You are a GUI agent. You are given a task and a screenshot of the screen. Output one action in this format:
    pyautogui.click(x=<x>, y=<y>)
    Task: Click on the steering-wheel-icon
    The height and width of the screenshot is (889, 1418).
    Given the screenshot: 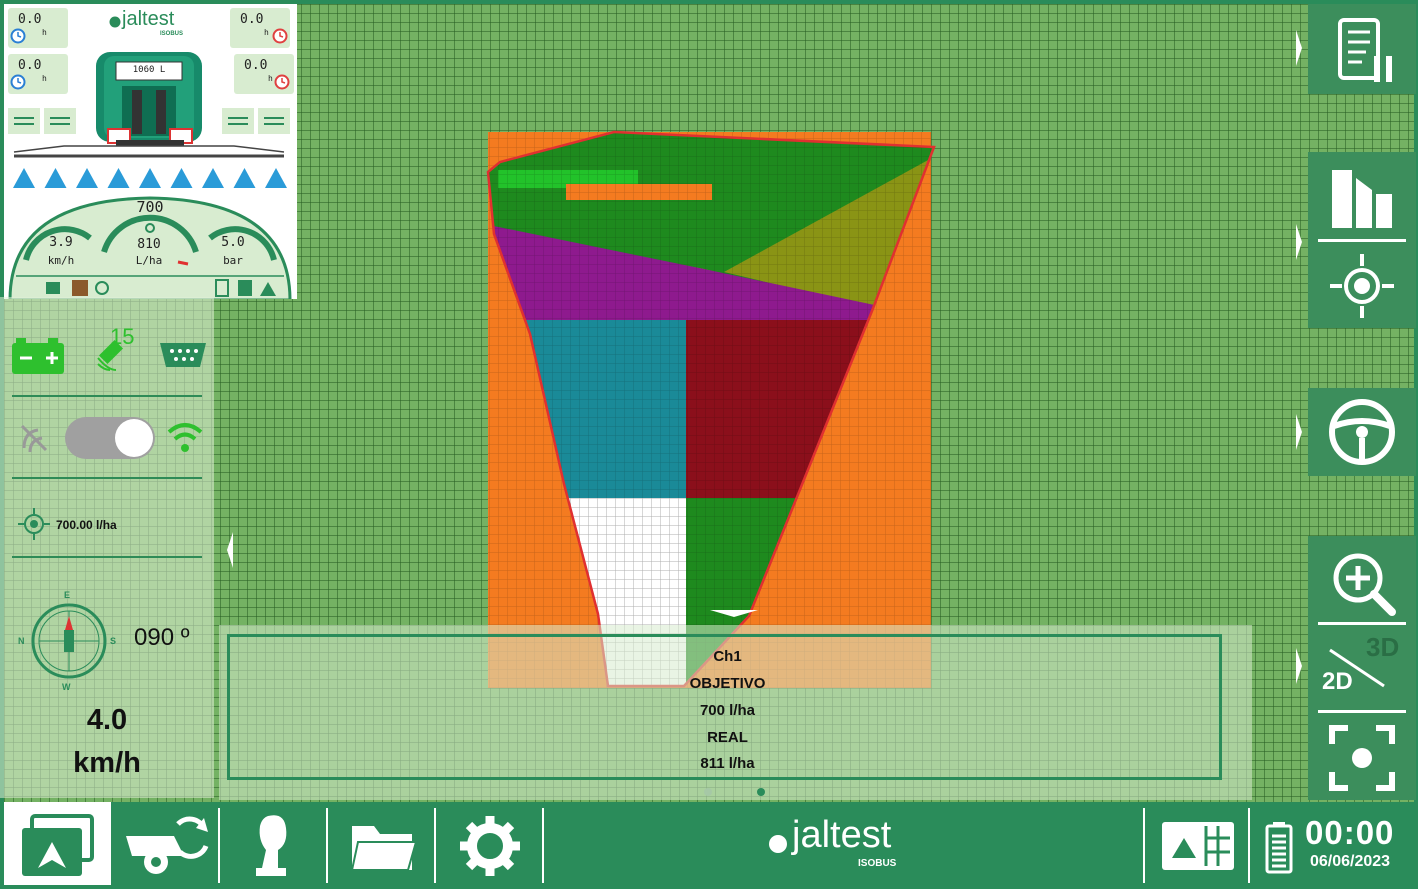 What is the action you would take?
    pyautogui.click(x=1362, y=432)
    